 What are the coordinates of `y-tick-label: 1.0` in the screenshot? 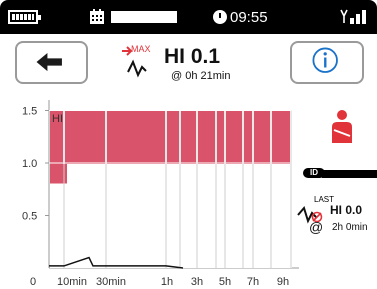 It's located at (29, 164).